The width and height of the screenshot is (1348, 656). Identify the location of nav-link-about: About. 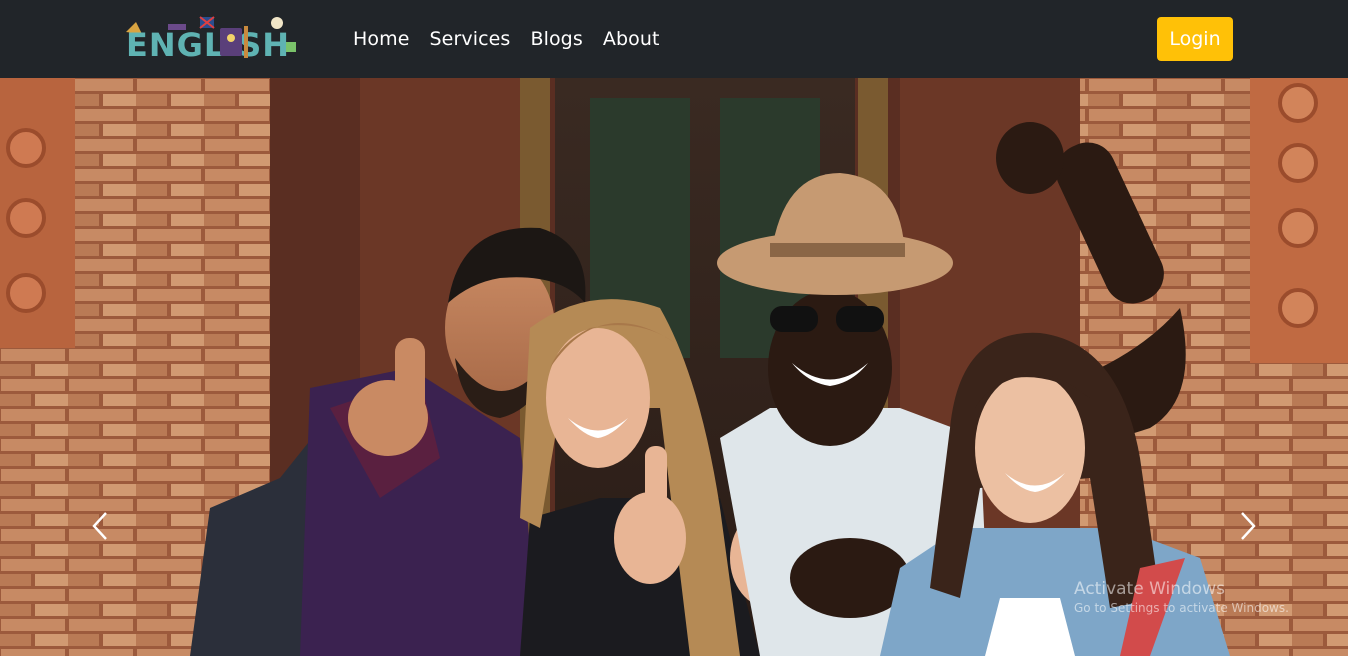
(631, 39).